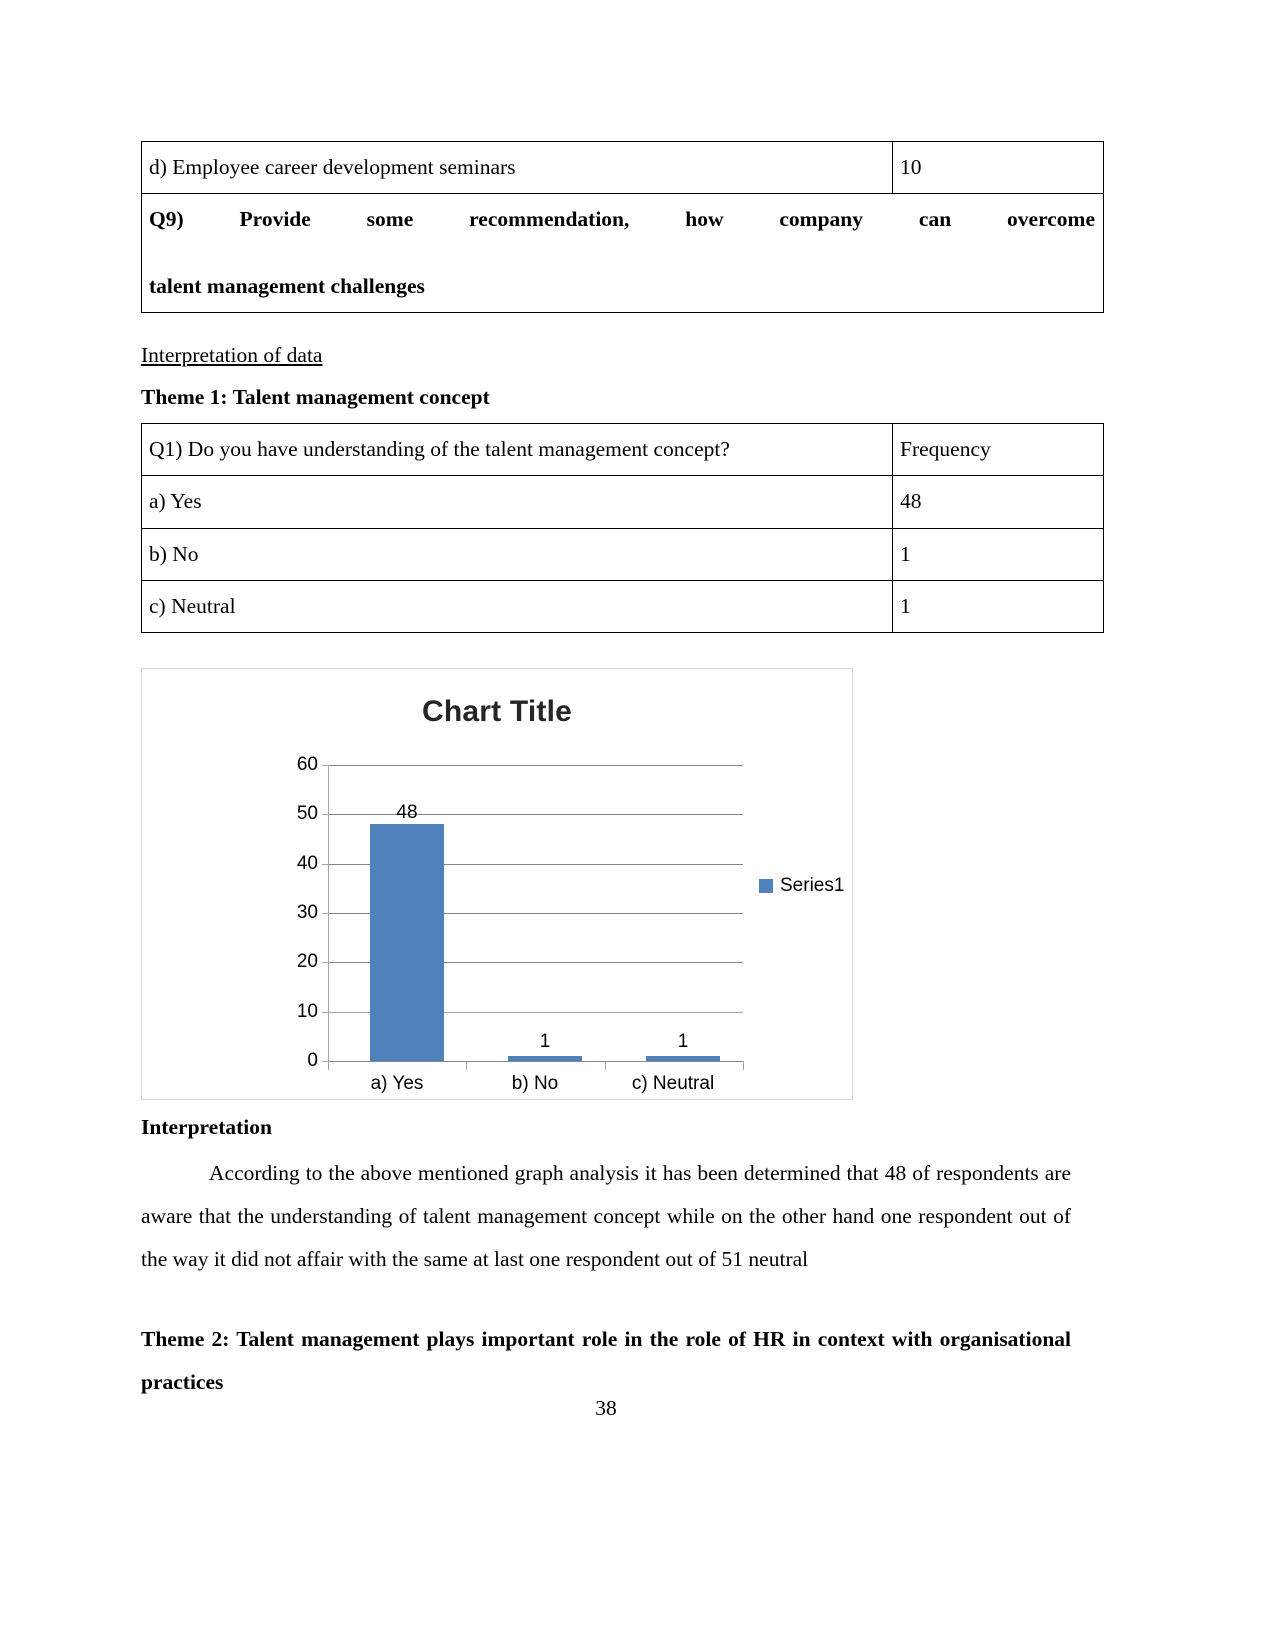 This screenshot has height=1650, width=1275. I want to click on option-c-label: c) Neutral, so click(517, 606).